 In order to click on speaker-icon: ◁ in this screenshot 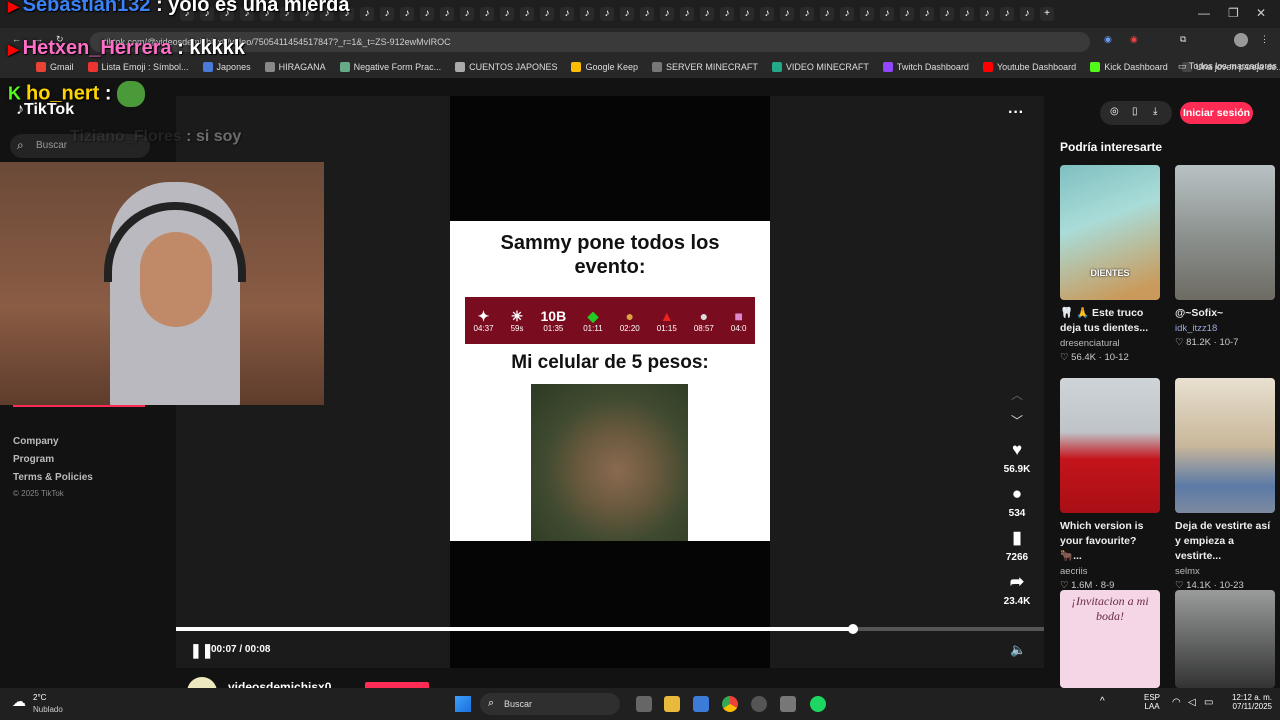, I will do `click(1192, 702)`.